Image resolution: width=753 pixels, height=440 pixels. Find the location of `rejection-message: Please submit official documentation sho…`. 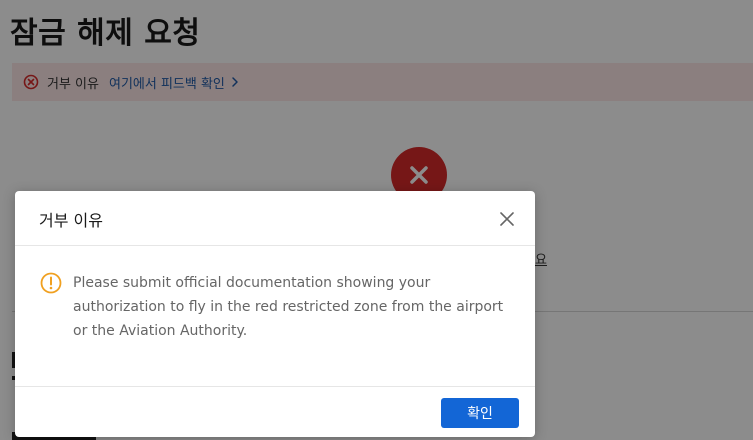

rejection-message: Please submit official documentation sho… is located at coordinates (288, 307).